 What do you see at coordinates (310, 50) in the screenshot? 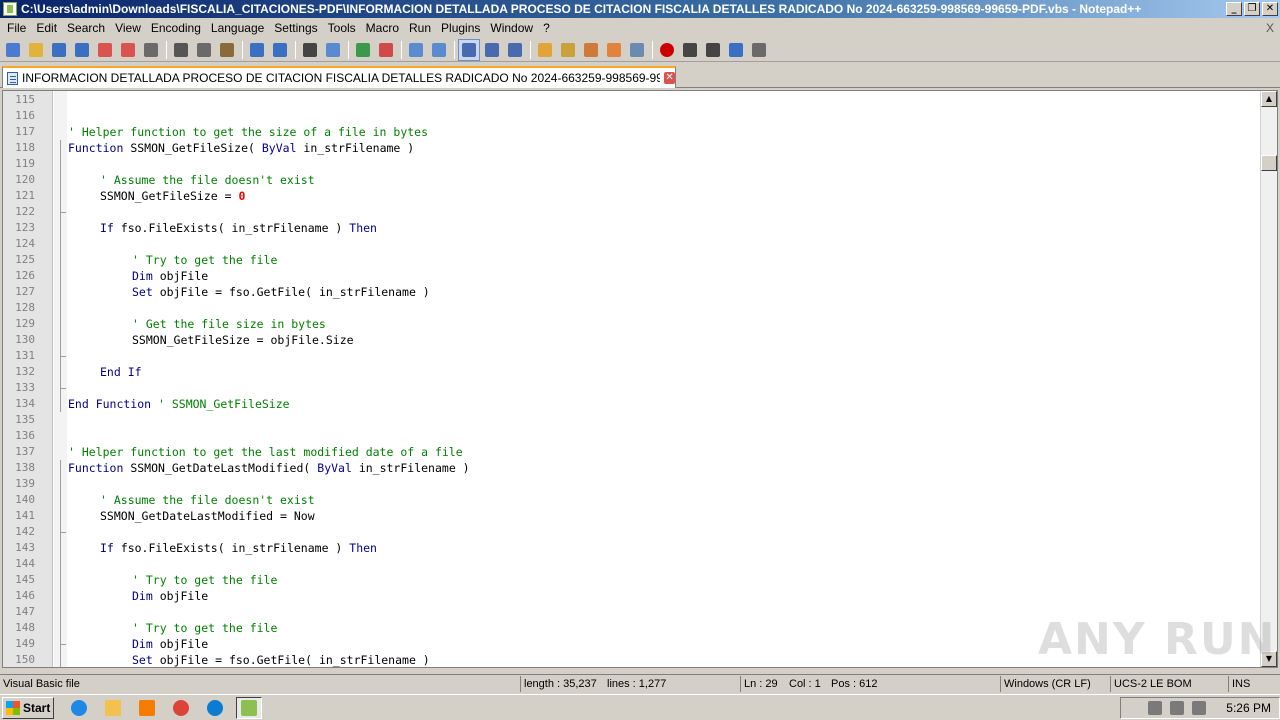
I see `find-button` at bounding box center [310, 50].